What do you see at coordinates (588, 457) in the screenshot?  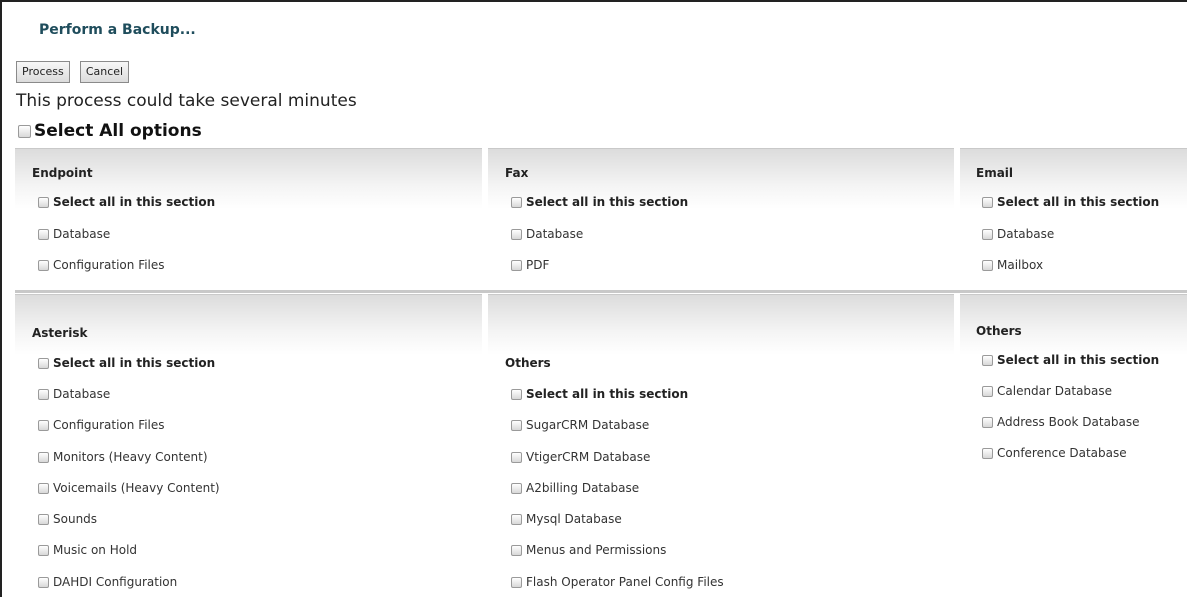 I see `option-label: VtigerCRM Database` at bounding box center [588, 457].